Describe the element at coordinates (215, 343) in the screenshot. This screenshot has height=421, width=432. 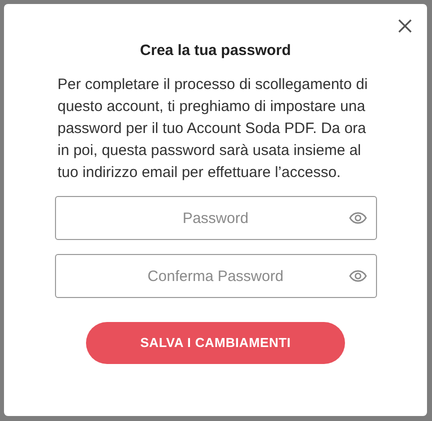
I see `save-button: SALVA I CAMBIAMENTI` at that location.